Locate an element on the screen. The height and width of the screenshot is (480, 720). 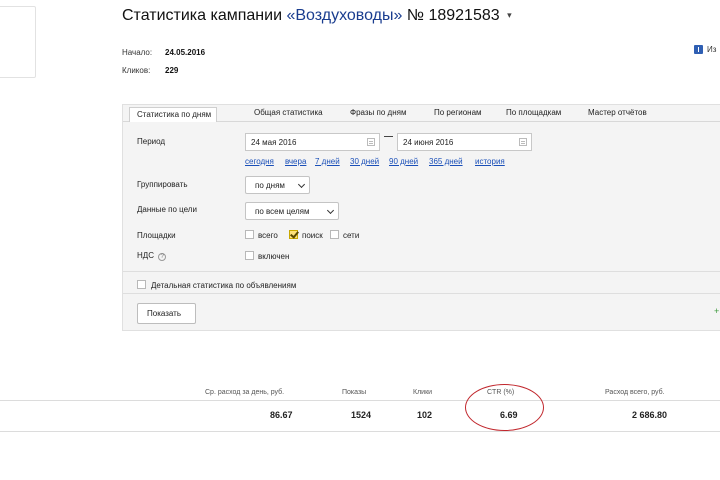
campaign-menu-caret-icon: ▾ is located at coordinates (509, 15).